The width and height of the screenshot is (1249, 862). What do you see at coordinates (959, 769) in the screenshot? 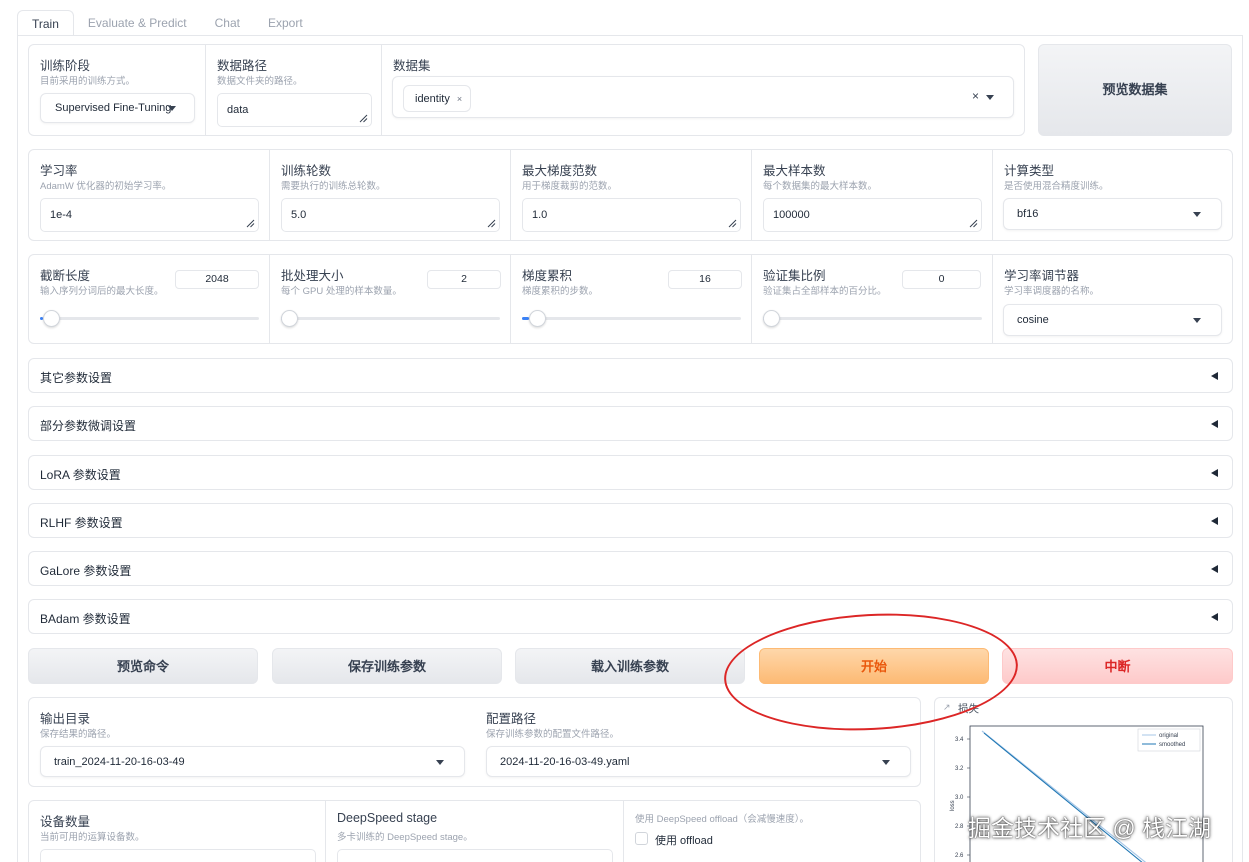
I see `y-tick-label: 3.2` at bounding box center [959, 769].